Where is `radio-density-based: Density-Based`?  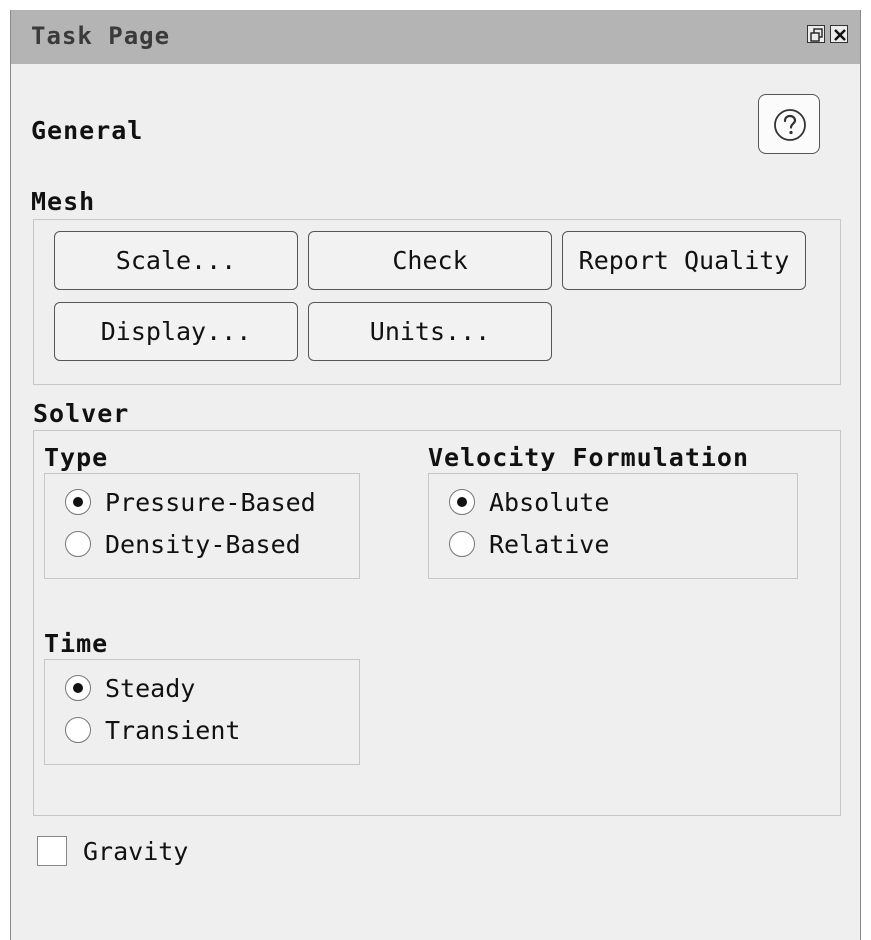 radio-density-based: Density-Based is located at coordinates (183, 544).